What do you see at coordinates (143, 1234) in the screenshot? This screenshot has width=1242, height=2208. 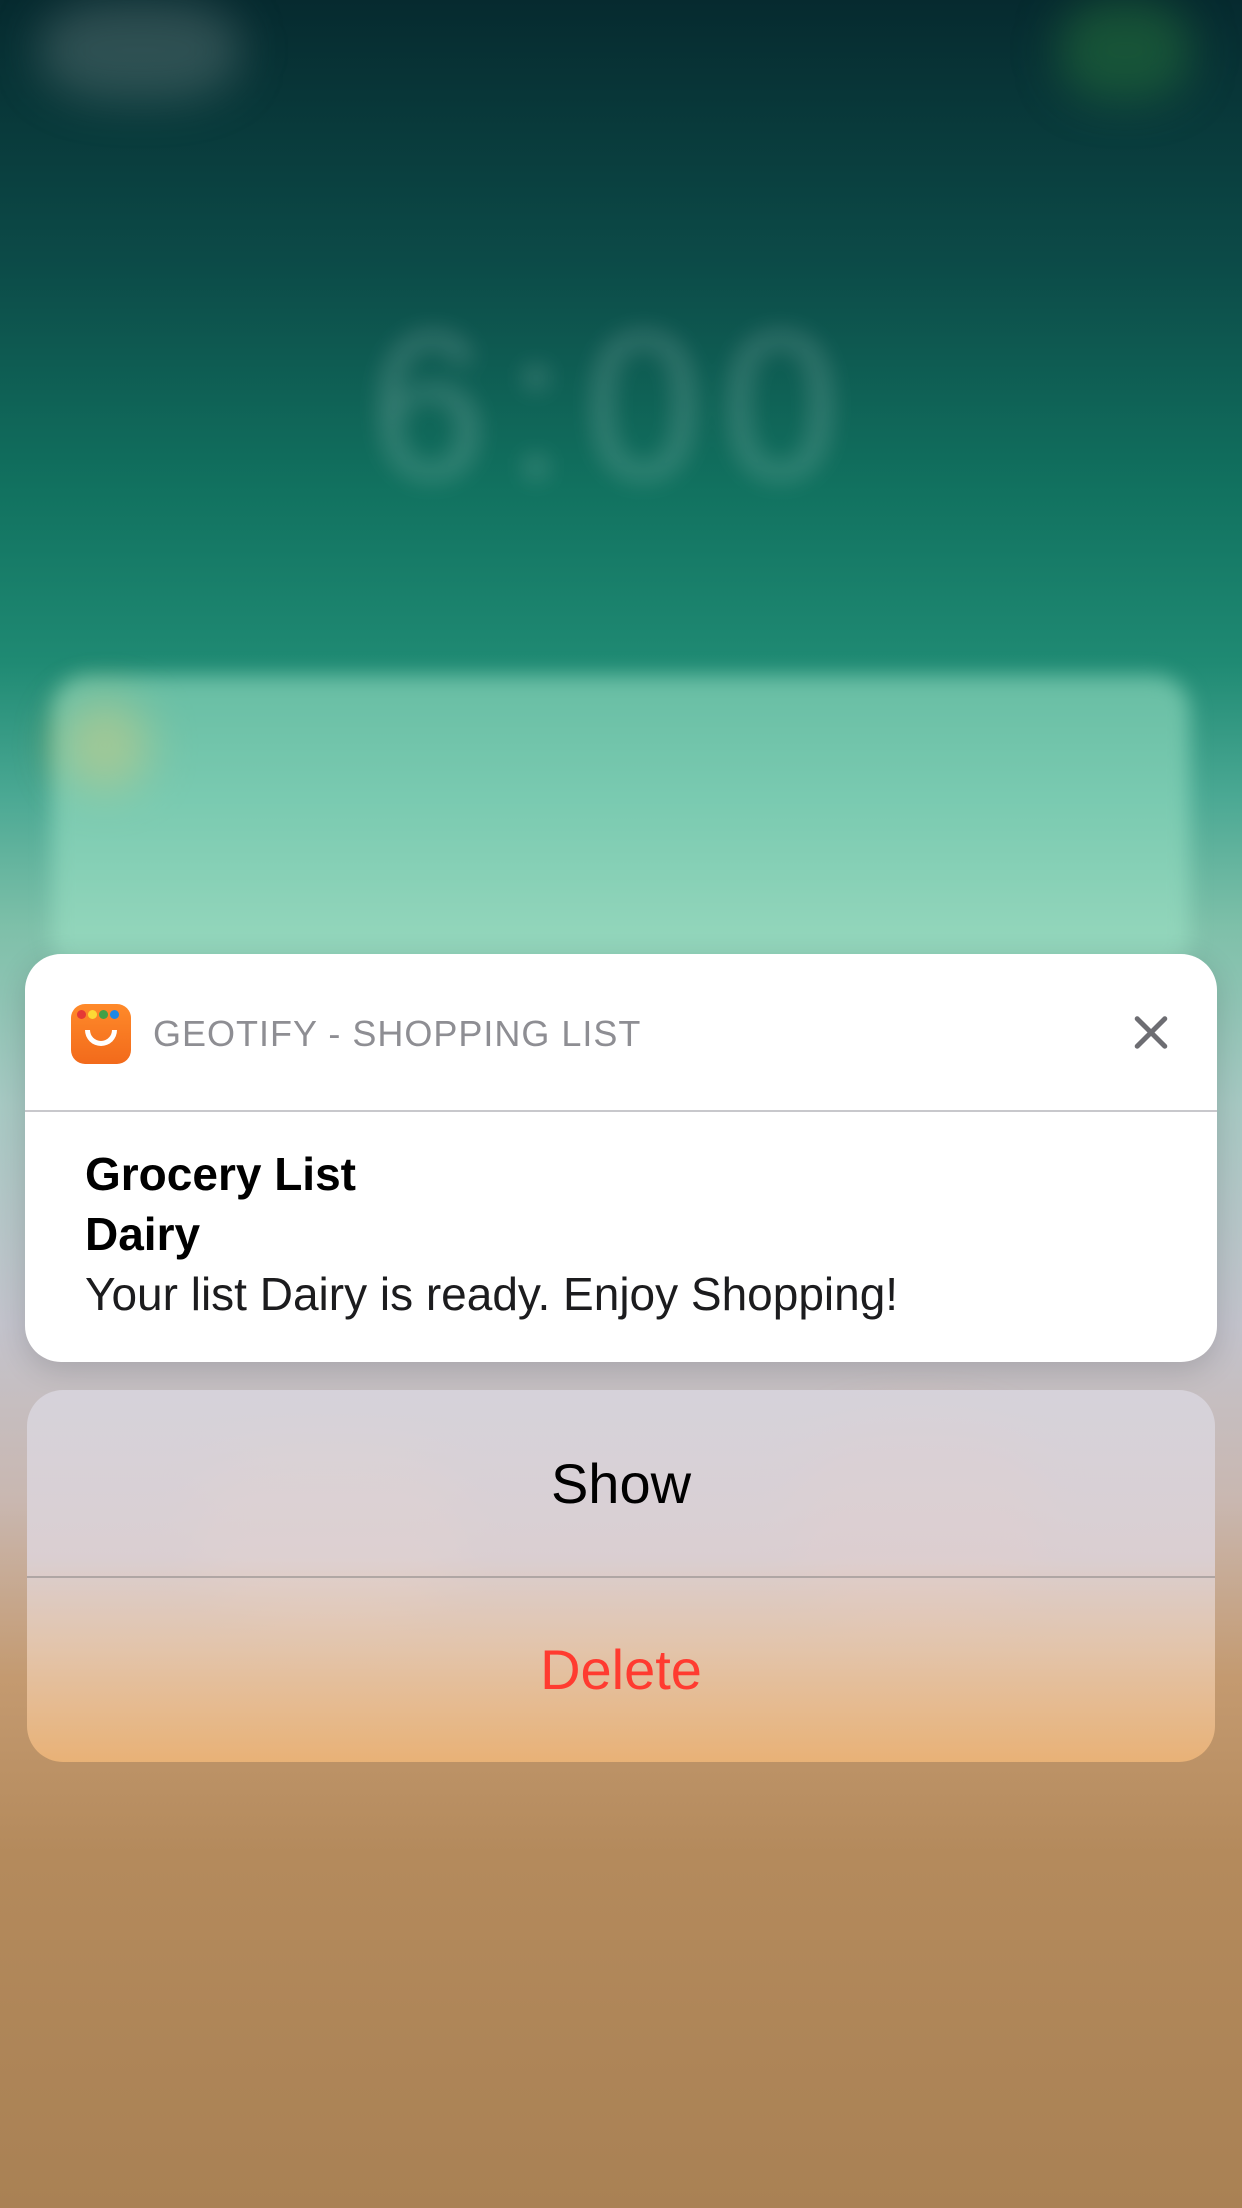 I see `notification-subtitle: Dairy` at bounding box center [143, 1234].